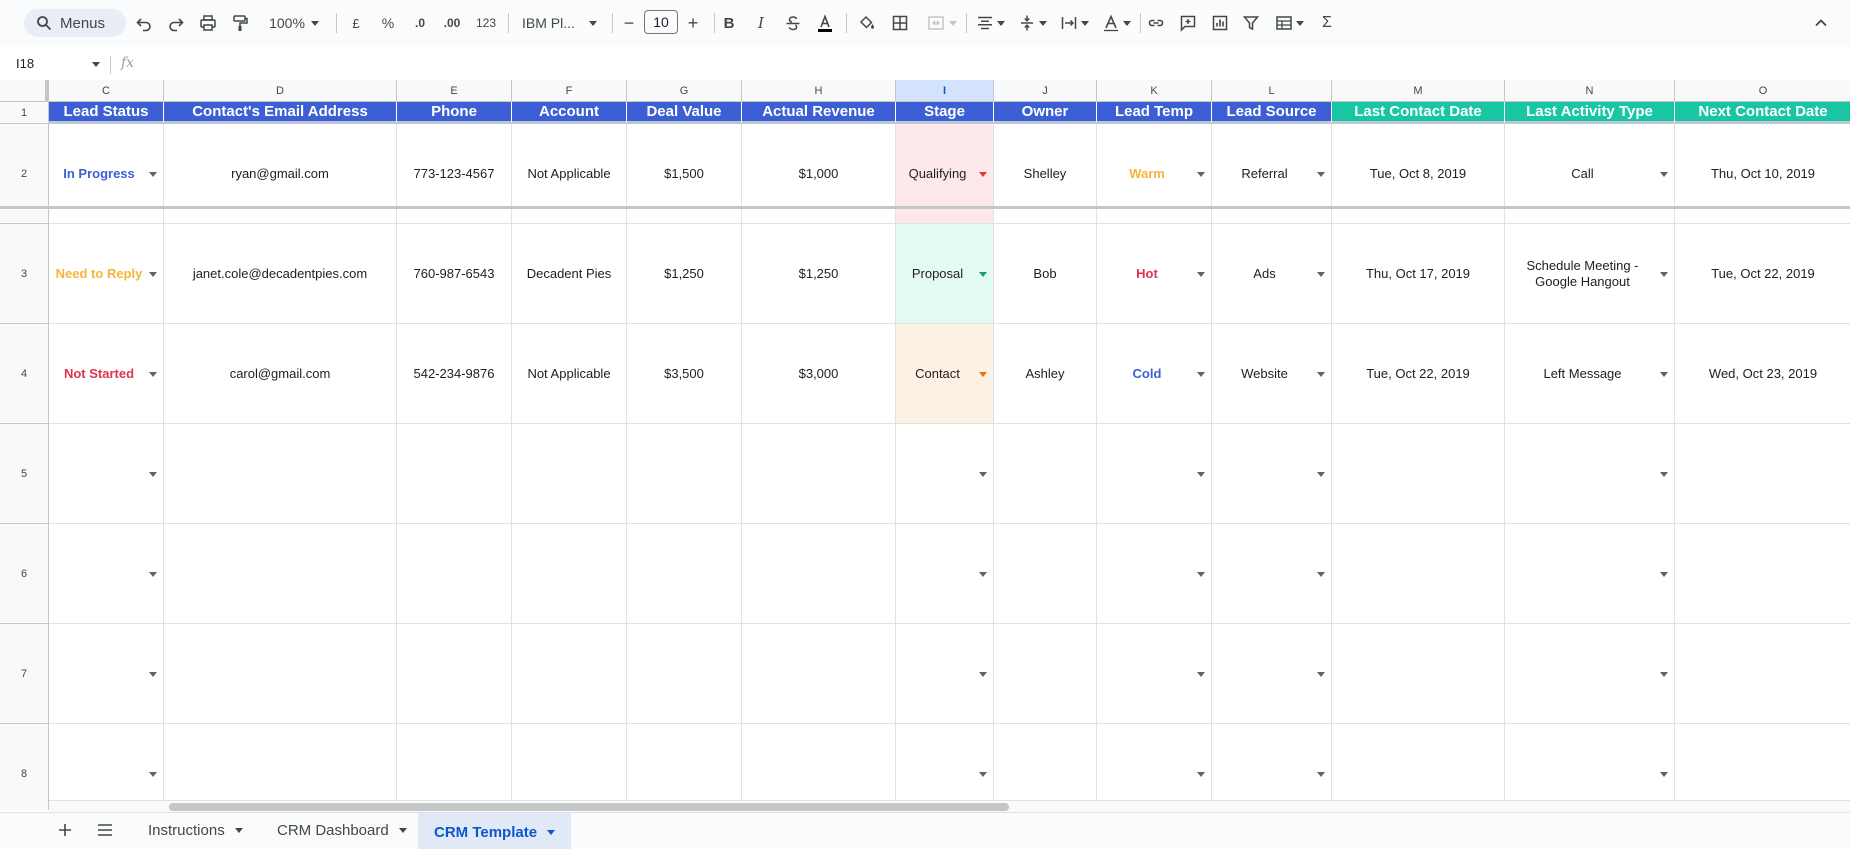 This screenshot has height=849, width=1850. I want to click on borders-button, so click(900, 23).